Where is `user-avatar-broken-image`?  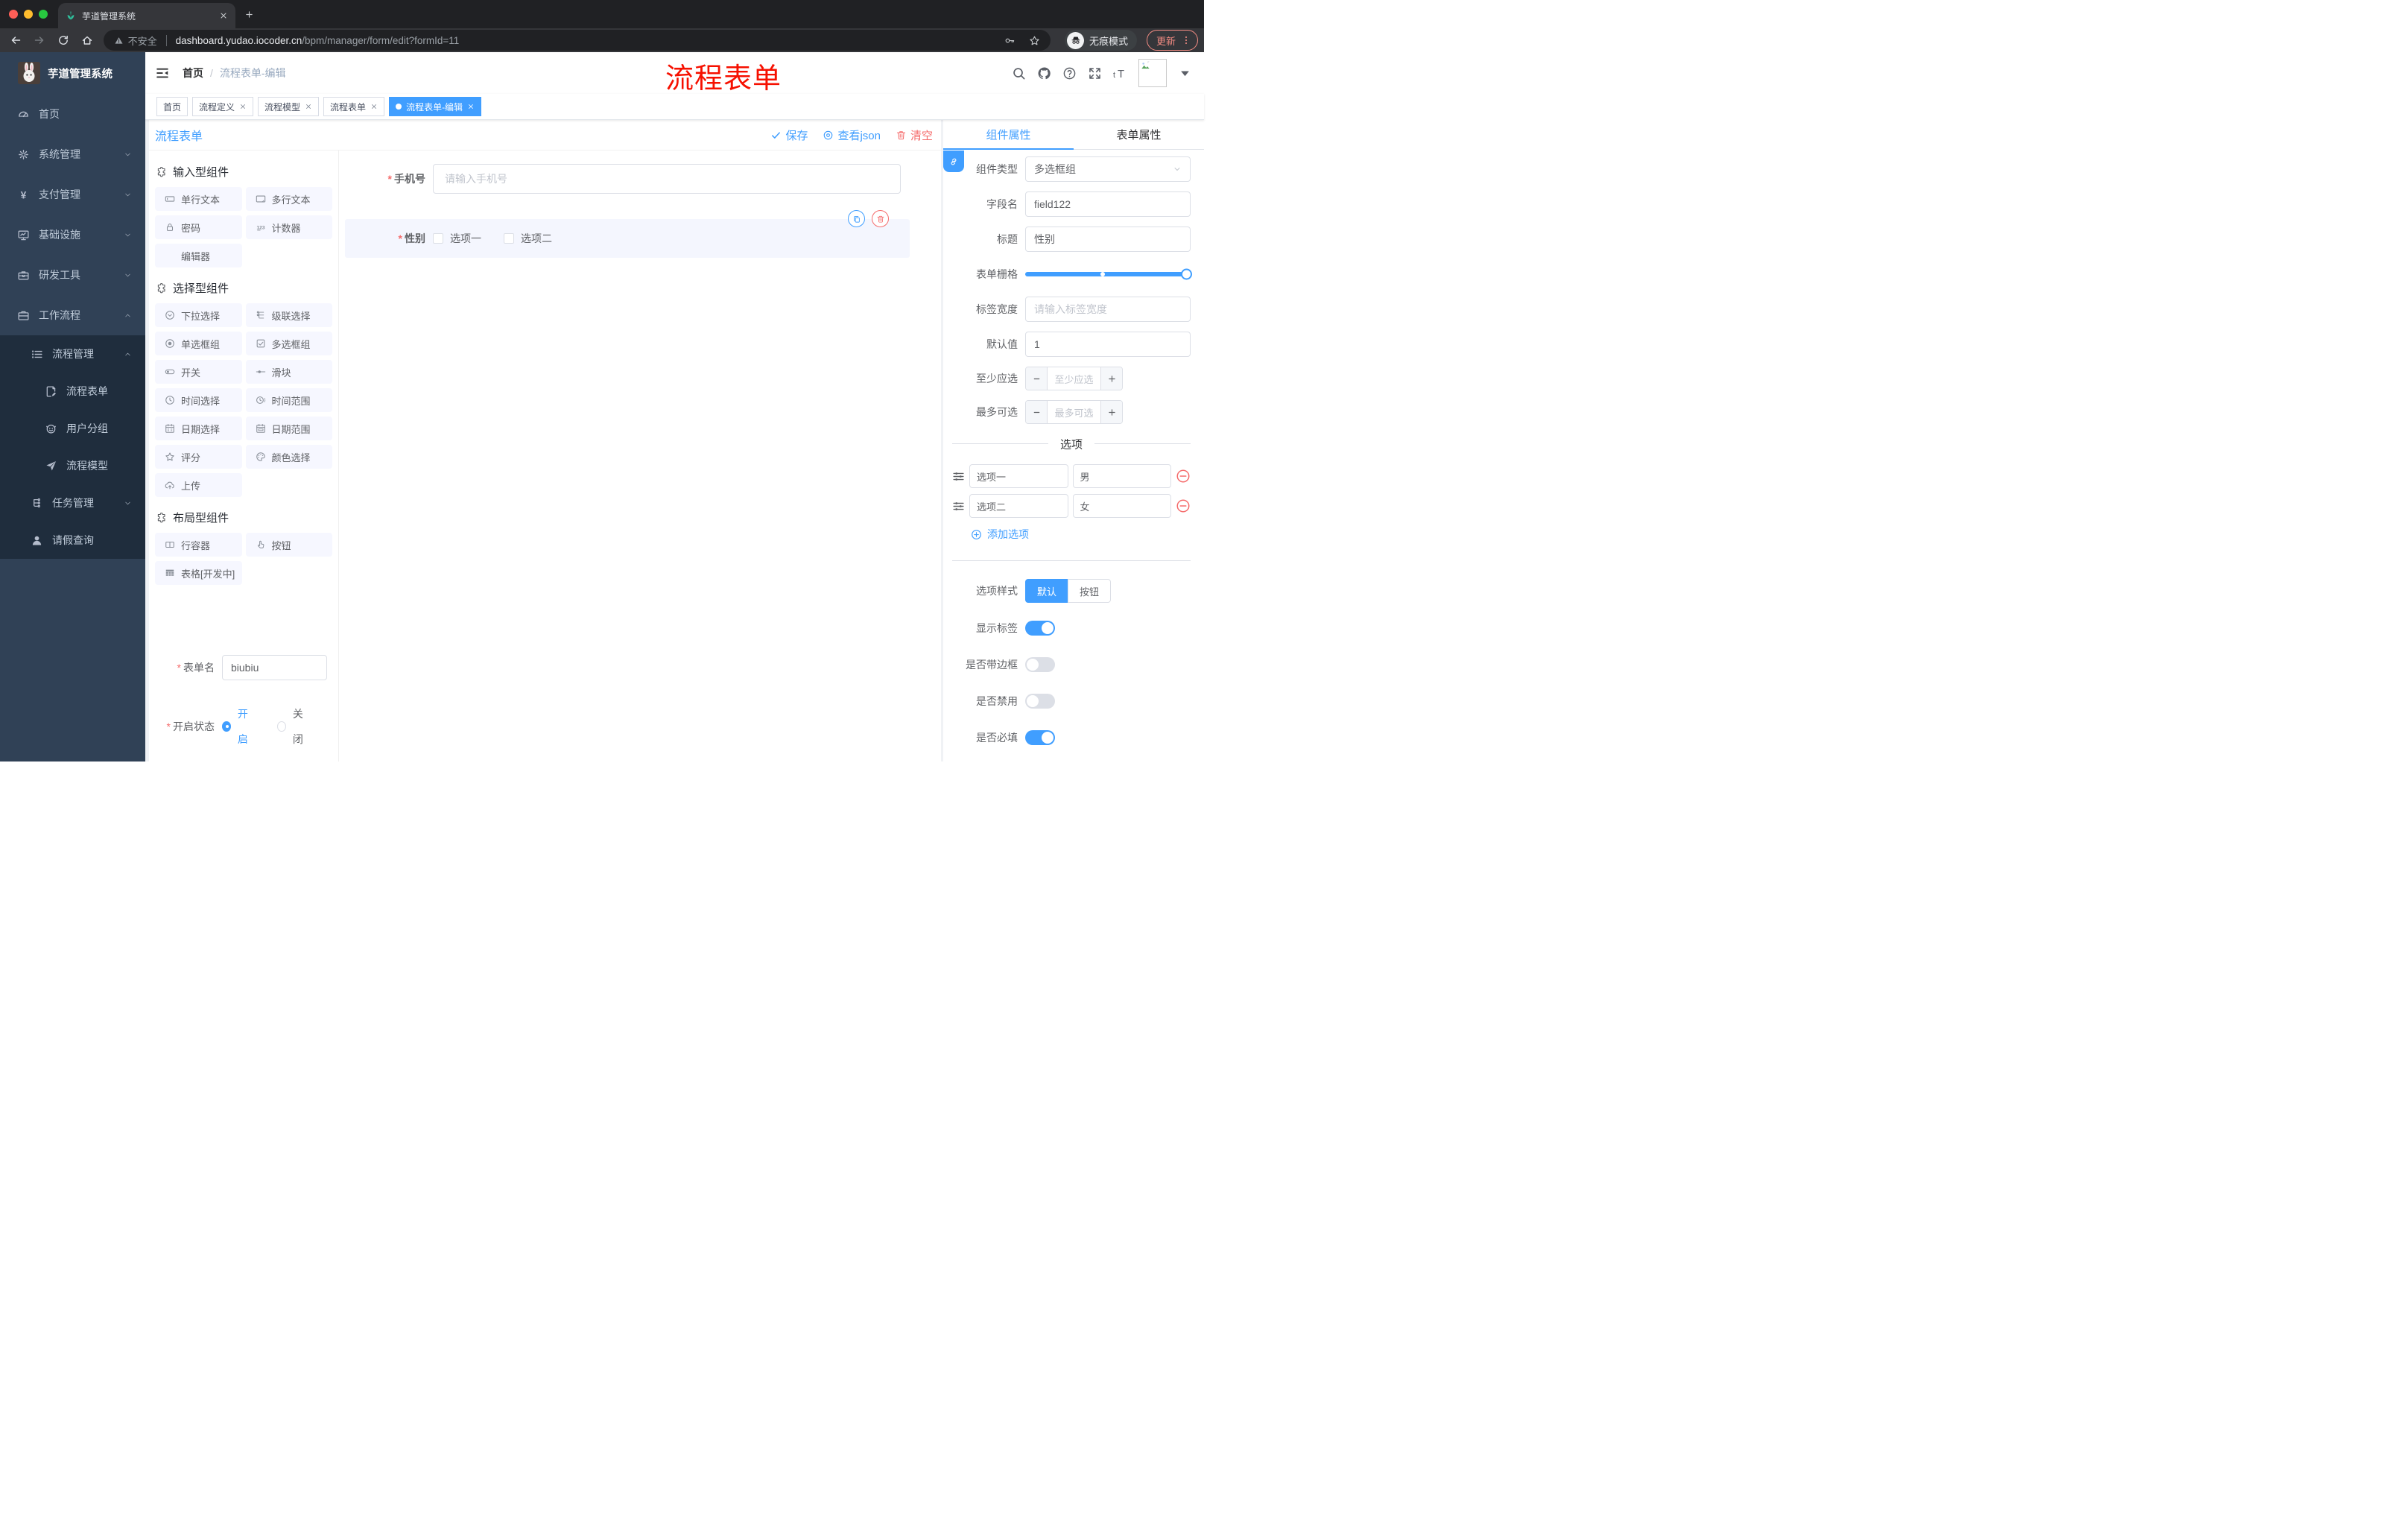
user-avatar-broken-image is located at coordinates (1152, 73).